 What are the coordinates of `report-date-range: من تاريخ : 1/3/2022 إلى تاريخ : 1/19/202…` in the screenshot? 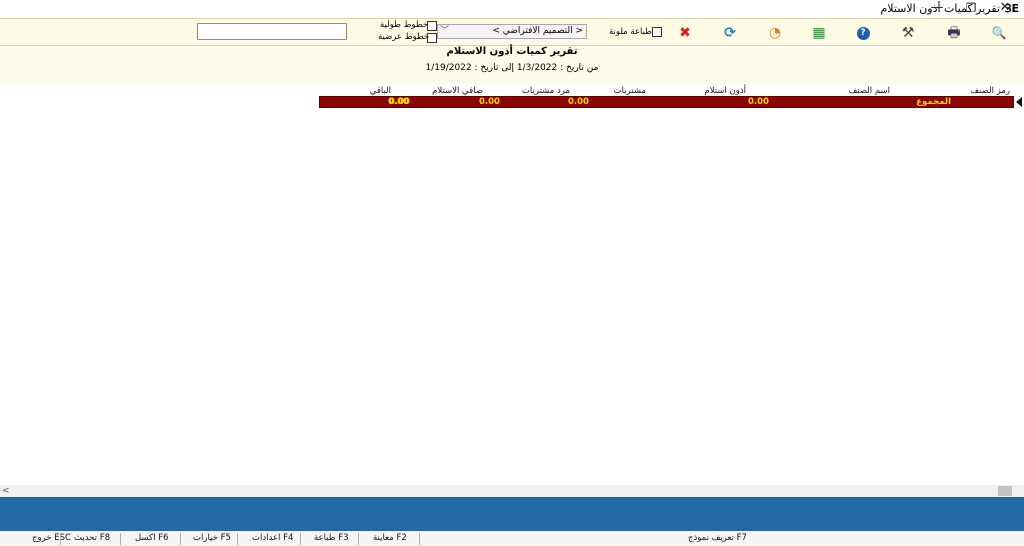 It's located at (512, 68).